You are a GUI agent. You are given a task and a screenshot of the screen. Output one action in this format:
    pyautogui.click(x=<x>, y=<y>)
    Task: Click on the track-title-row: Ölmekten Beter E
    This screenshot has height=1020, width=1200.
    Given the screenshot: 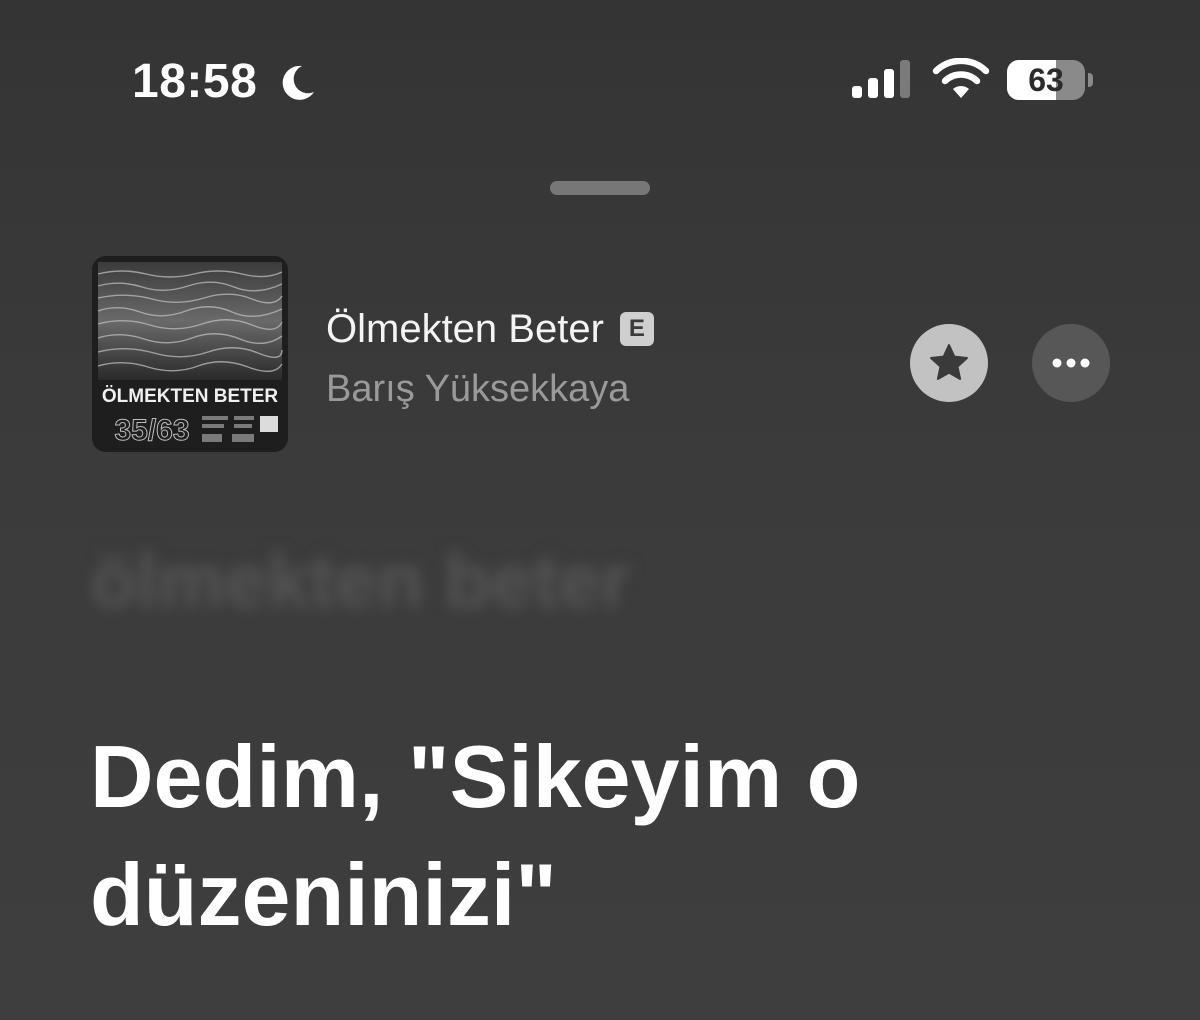 What is the action you would take?
    pyautogui.click(x=490, y=329)
    